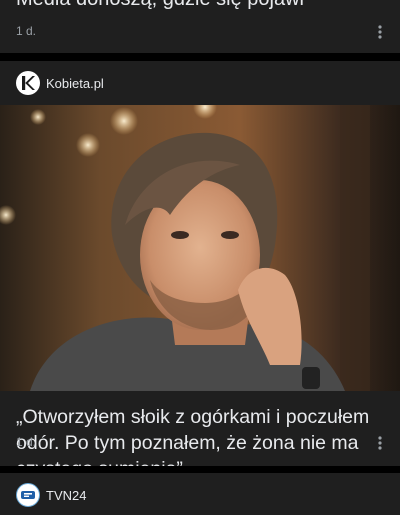  Describe the element at coordinates (28, 83) in the screenshot. I see `kobieta-logo-icon` at that location.